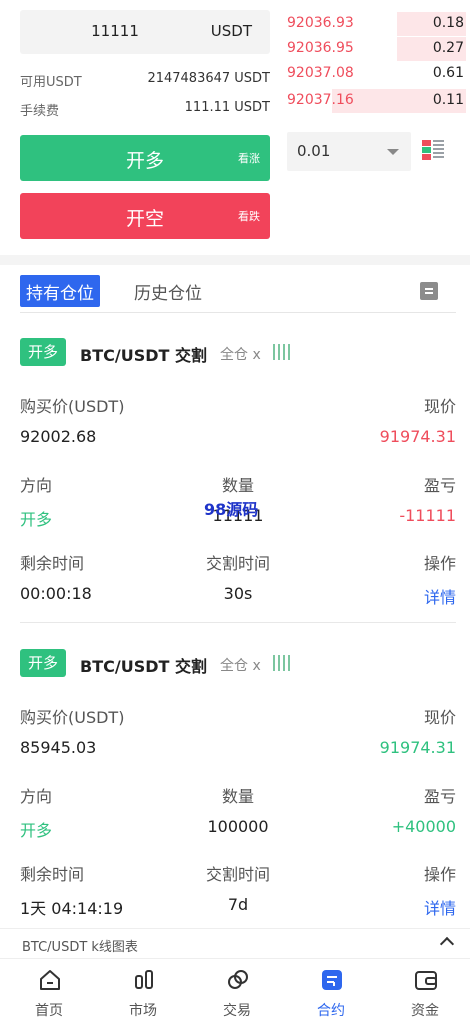  Describe the element at coordinates (320, 73) in the screenshot. I see `ask-price: 92037.08` at that location.